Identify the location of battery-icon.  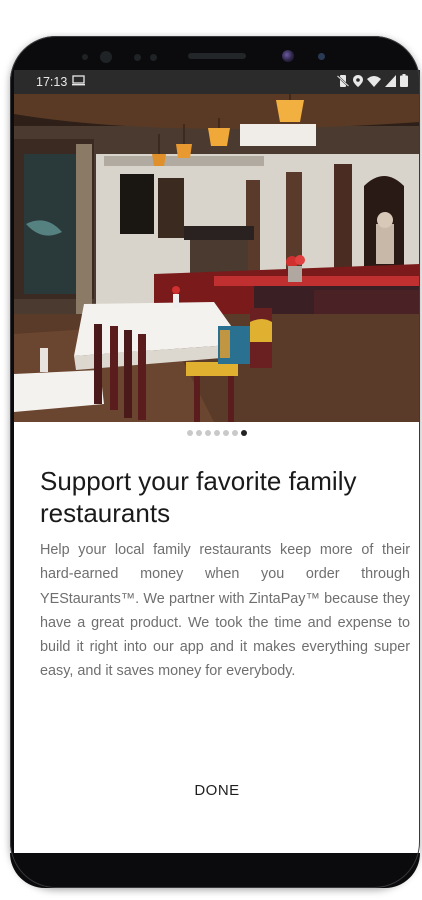
(404, 82).